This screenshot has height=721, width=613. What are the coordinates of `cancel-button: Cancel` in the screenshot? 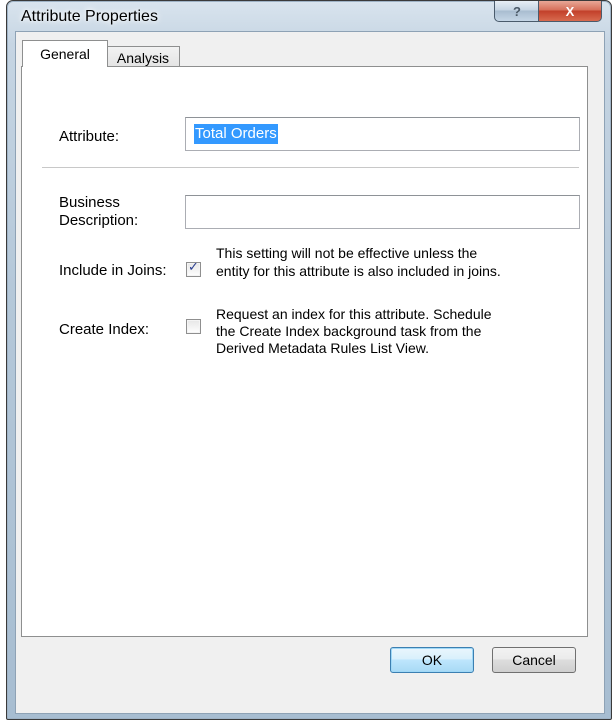 It's located at (534, 660).